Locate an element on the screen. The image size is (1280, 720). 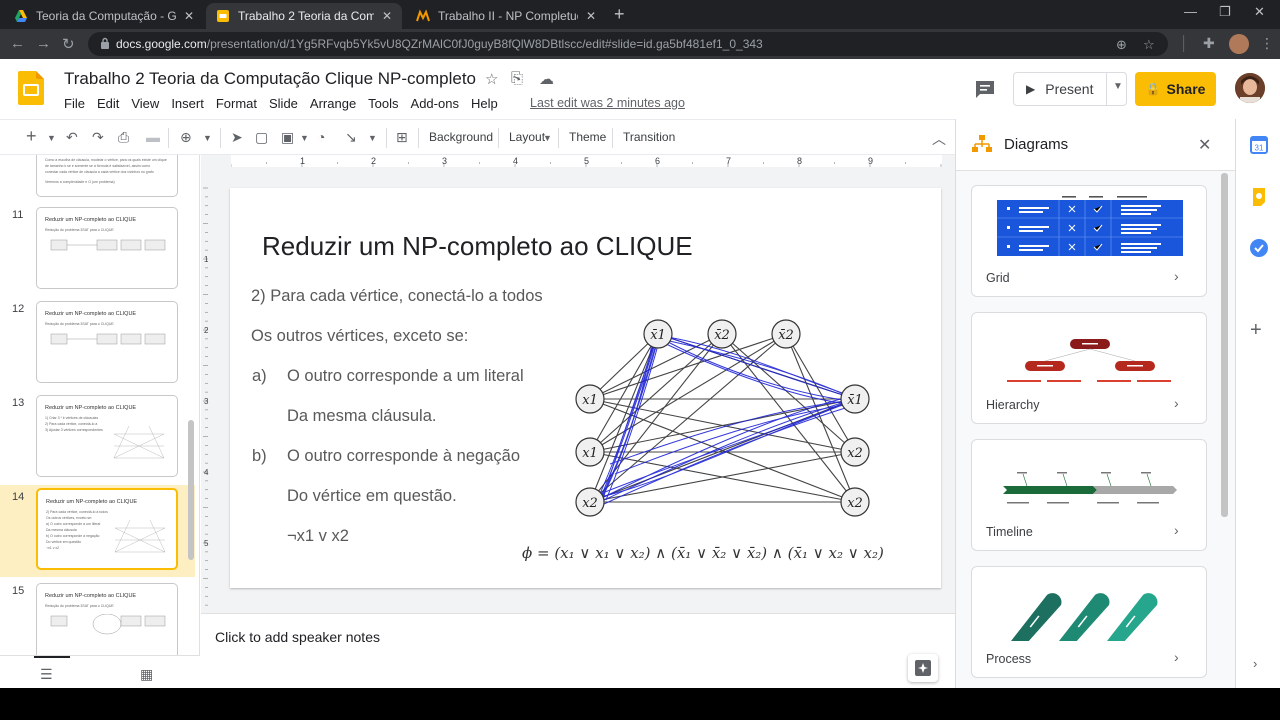
slide-text-line: Da mesma cláusula. is located at coordinates (361, 416).